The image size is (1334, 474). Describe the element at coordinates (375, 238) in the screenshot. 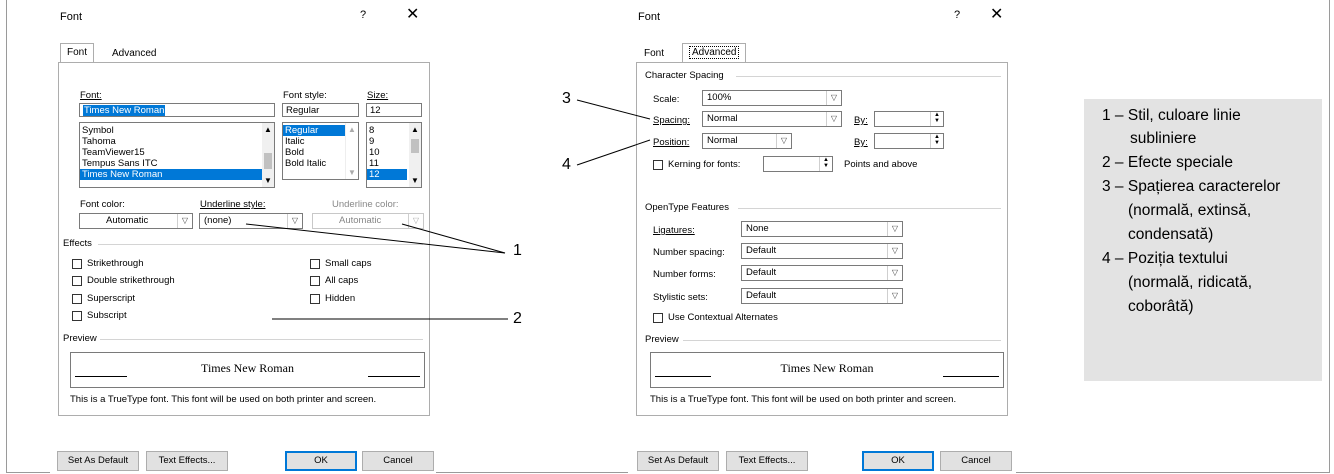

I see `callout-line-1a` at that location.